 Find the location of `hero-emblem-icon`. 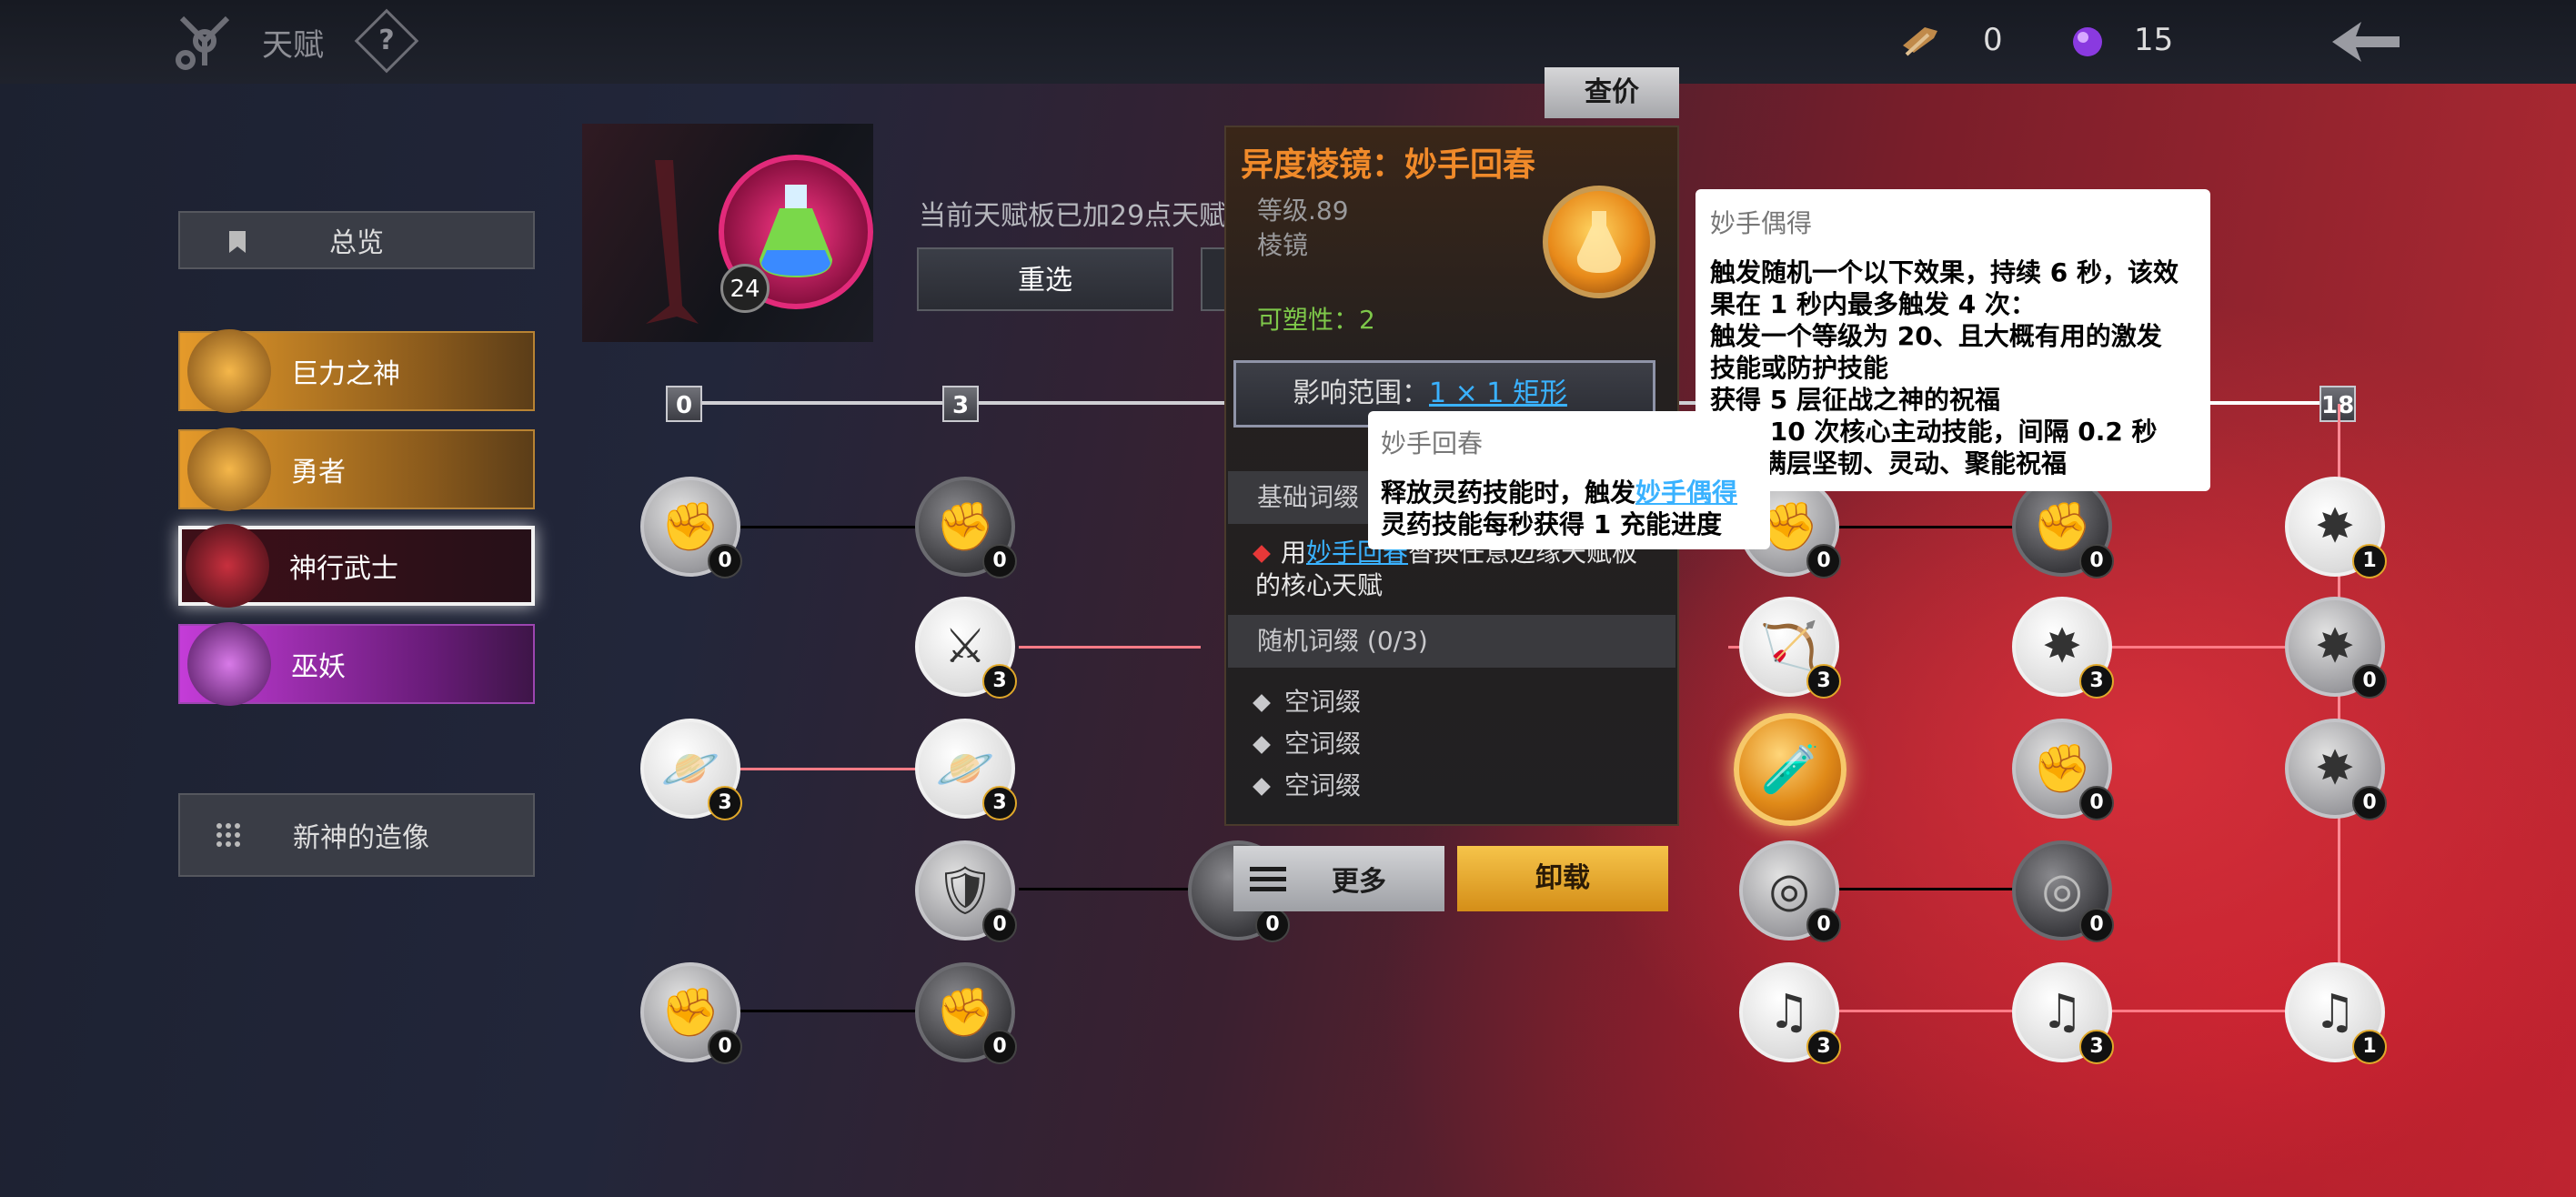

hero-emblem-icon is located at coordinates (229, 469).